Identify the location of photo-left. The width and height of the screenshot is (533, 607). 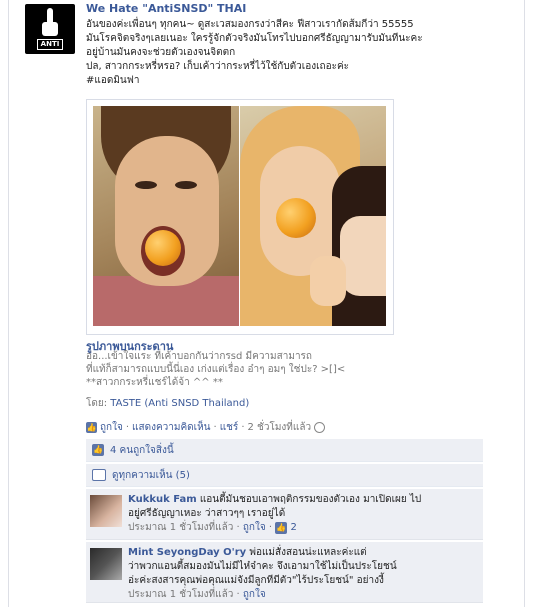
(166, 216).